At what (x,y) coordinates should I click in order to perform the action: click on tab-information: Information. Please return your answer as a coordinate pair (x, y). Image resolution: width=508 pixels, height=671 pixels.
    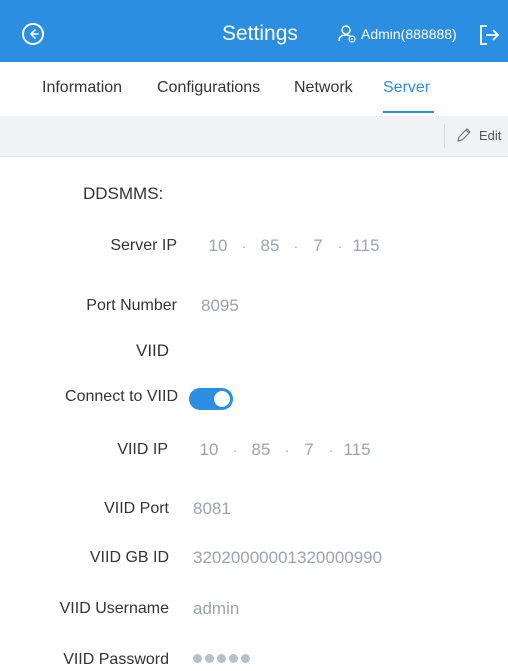
    Looking at the image, I should click on (82, 88).